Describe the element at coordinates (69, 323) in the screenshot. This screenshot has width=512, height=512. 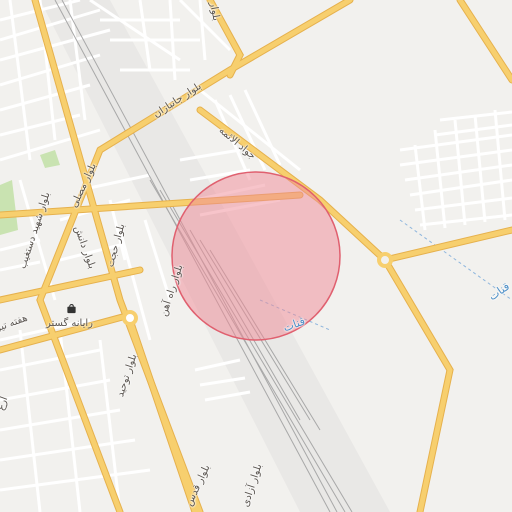
I see `poi-label: رایانه گستر` at that location.